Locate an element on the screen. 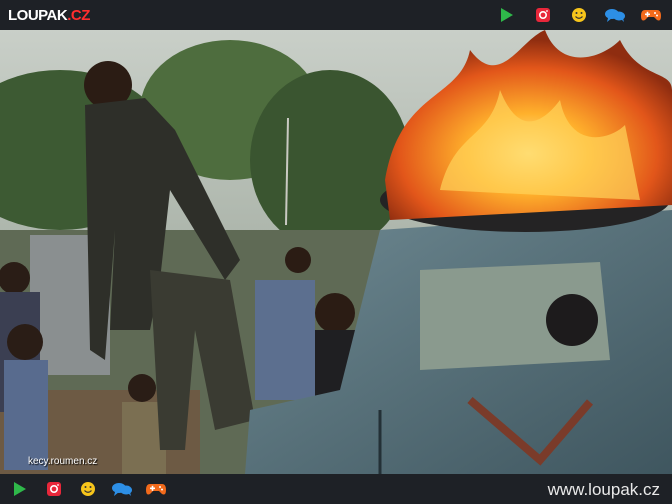  site-logo: LOUPAK .CZ is located at coordinates (49, 15).